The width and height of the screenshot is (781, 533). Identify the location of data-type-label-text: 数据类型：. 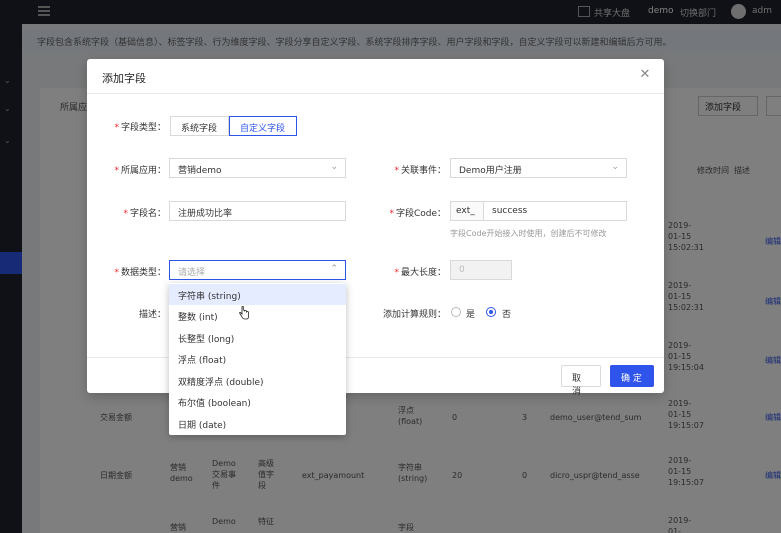
(143, 273).